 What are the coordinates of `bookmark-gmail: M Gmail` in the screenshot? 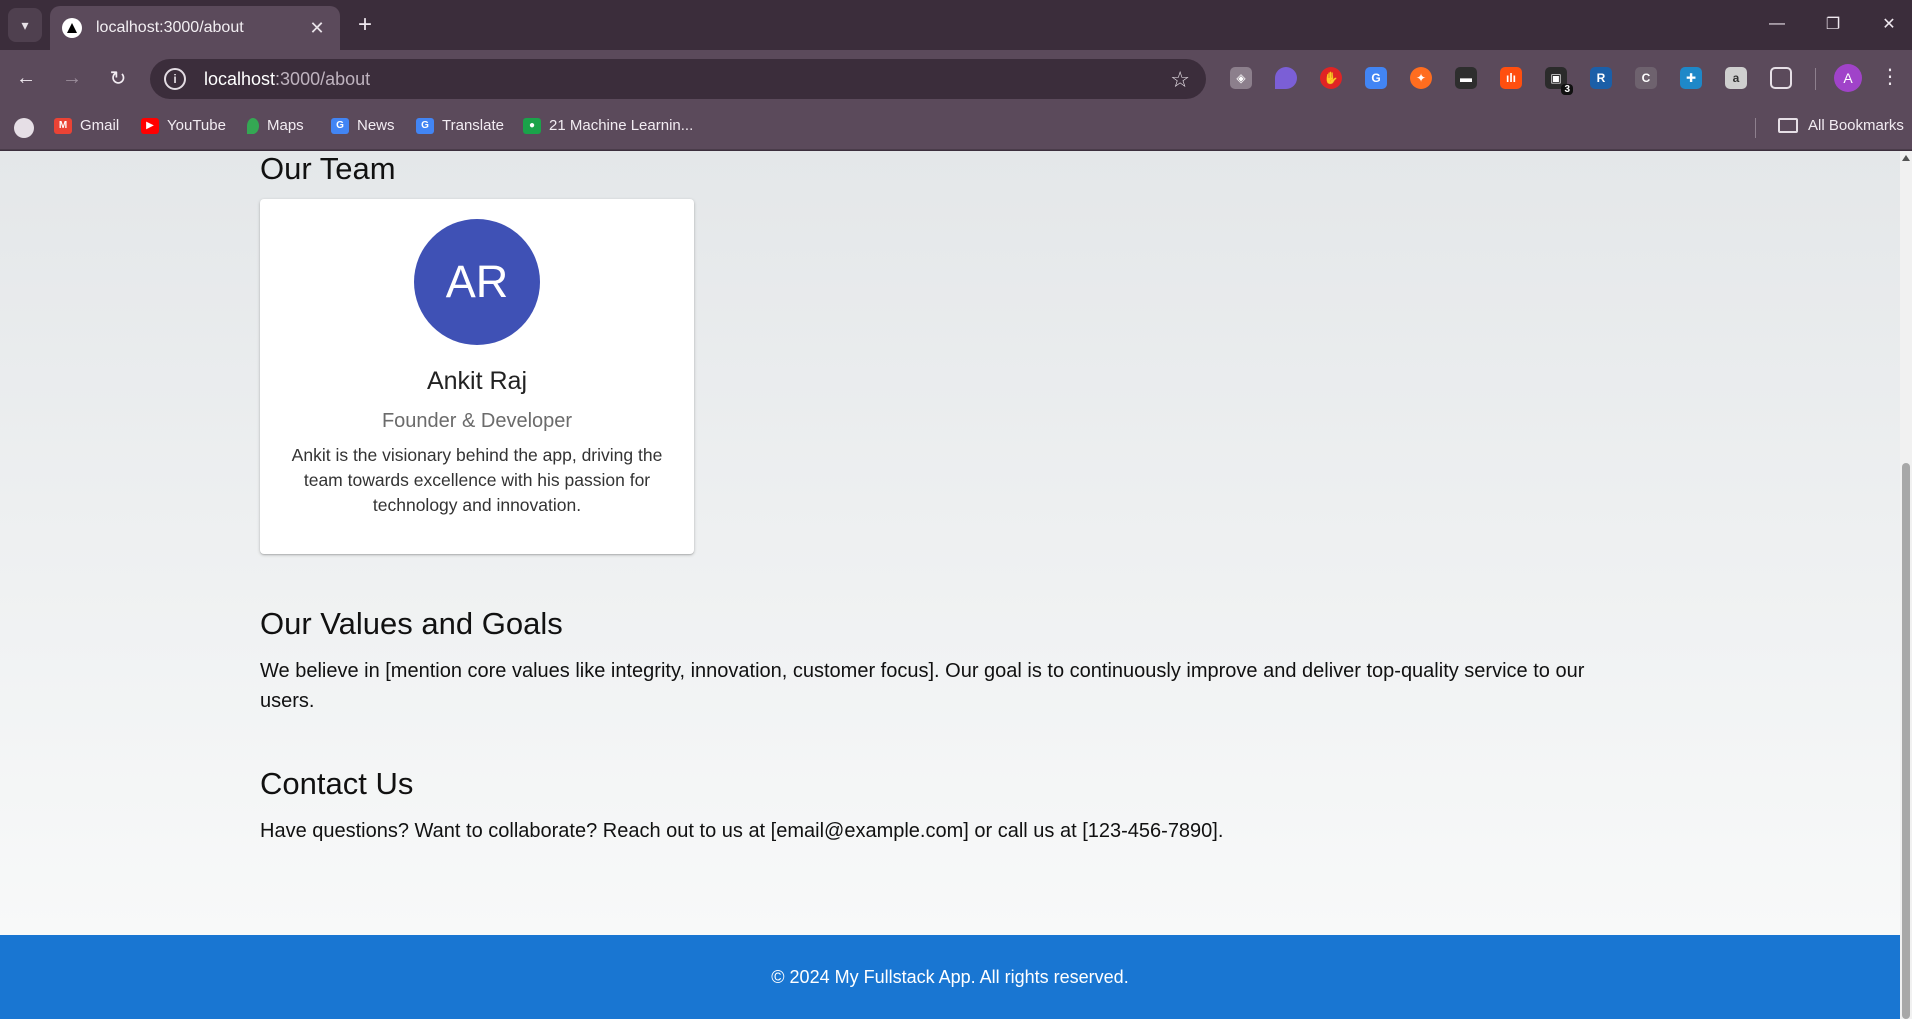 It's located at (86, 125).